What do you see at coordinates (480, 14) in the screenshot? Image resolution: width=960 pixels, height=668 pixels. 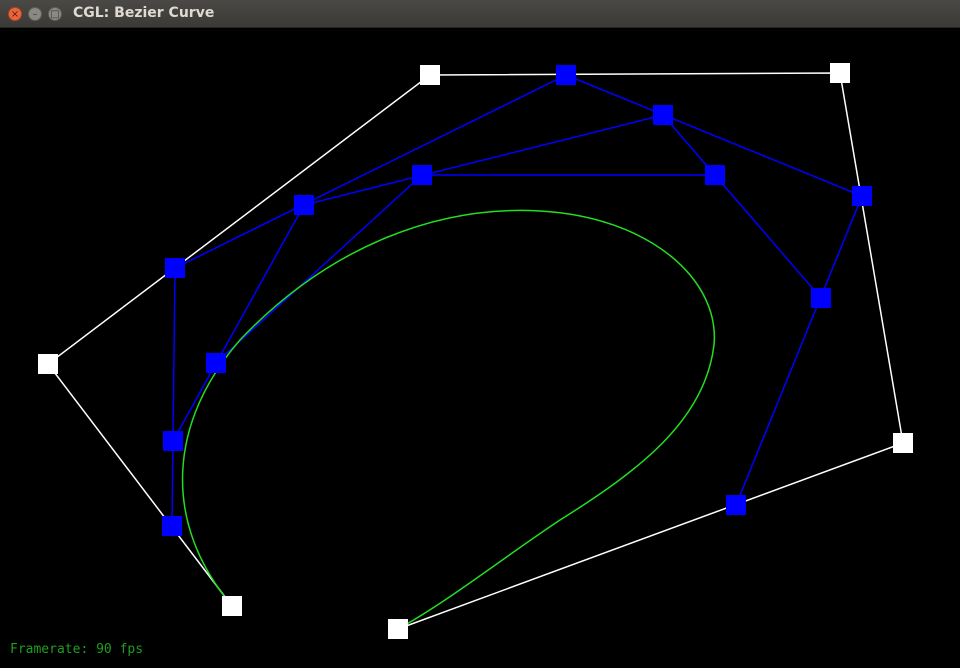 I see `title-bar: × – □ CGL: Bezier Curve` at bounding box center [480, 14].